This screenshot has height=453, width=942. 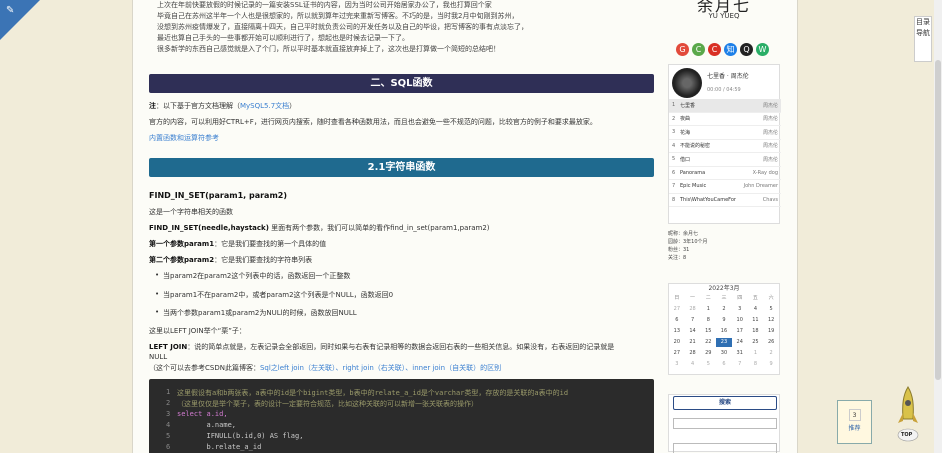 I want to click on calendar-day: 17, so click(x=740, y=331).